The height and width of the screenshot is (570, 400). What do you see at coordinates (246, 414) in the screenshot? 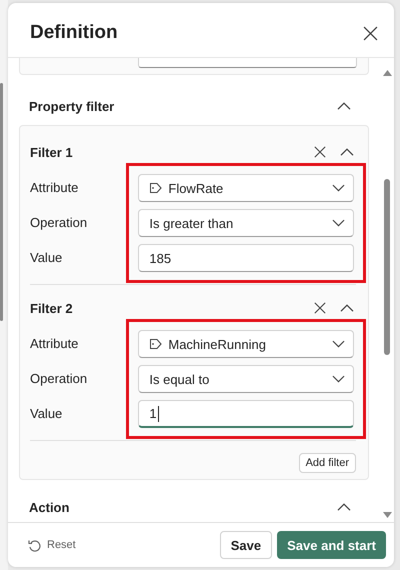
I see `input-field: 1` at bounding box center [246, 414].